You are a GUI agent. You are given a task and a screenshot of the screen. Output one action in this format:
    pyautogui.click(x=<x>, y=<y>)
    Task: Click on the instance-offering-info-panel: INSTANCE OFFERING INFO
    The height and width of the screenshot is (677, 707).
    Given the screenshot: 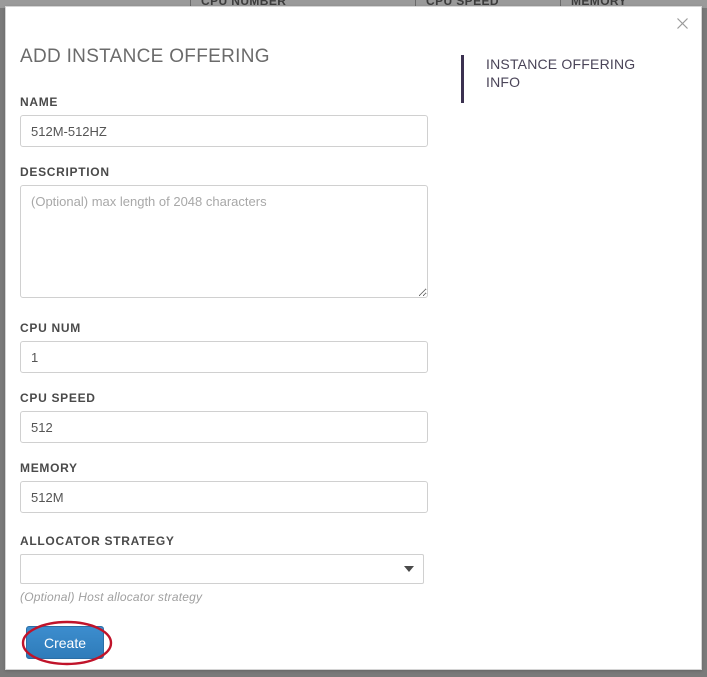 What is the action you would take?
    pyautogui.click(x=576, y=79)
    